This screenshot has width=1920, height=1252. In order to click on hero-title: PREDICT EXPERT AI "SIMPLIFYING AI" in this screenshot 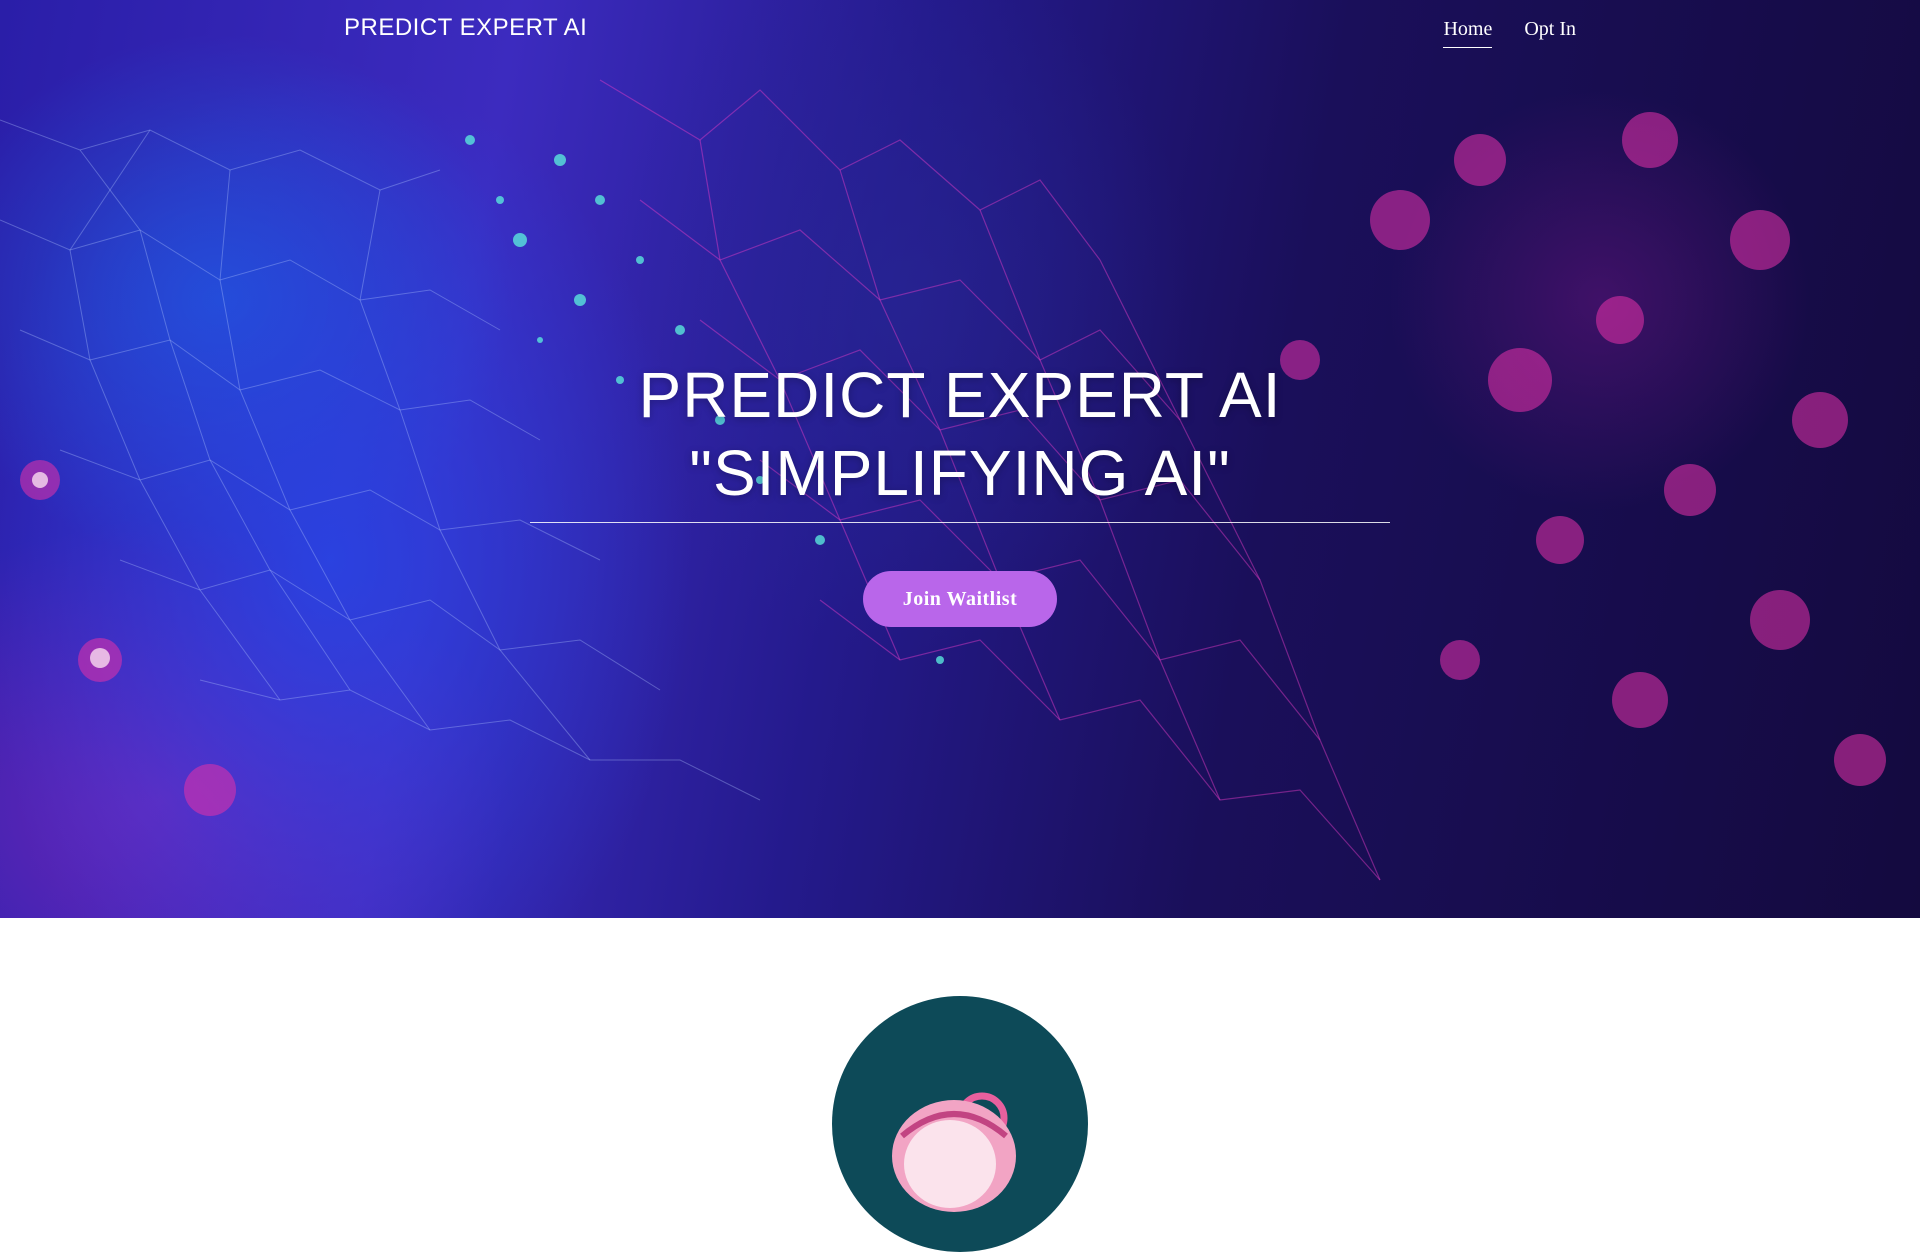, I will do `click(960, 434)`.